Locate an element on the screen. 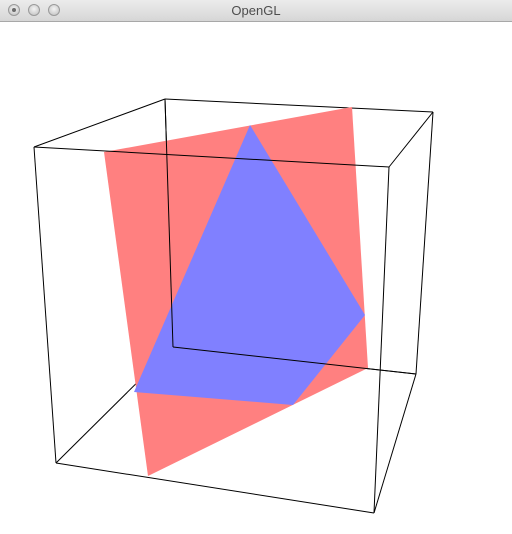  cube-edge-right-top is located at coordinates (411, 139).